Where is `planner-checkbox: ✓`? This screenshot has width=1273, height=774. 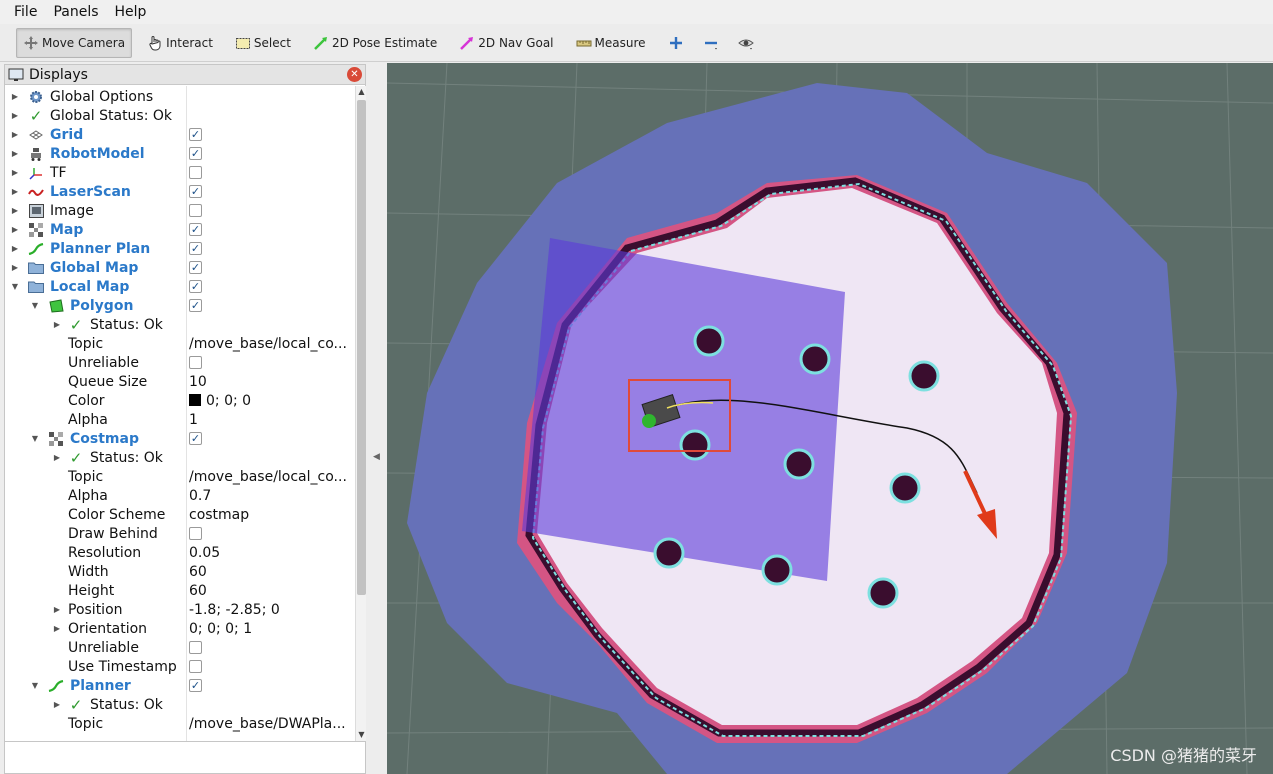 planner-checkbox: ✓ is located at coordinates (195, 685).